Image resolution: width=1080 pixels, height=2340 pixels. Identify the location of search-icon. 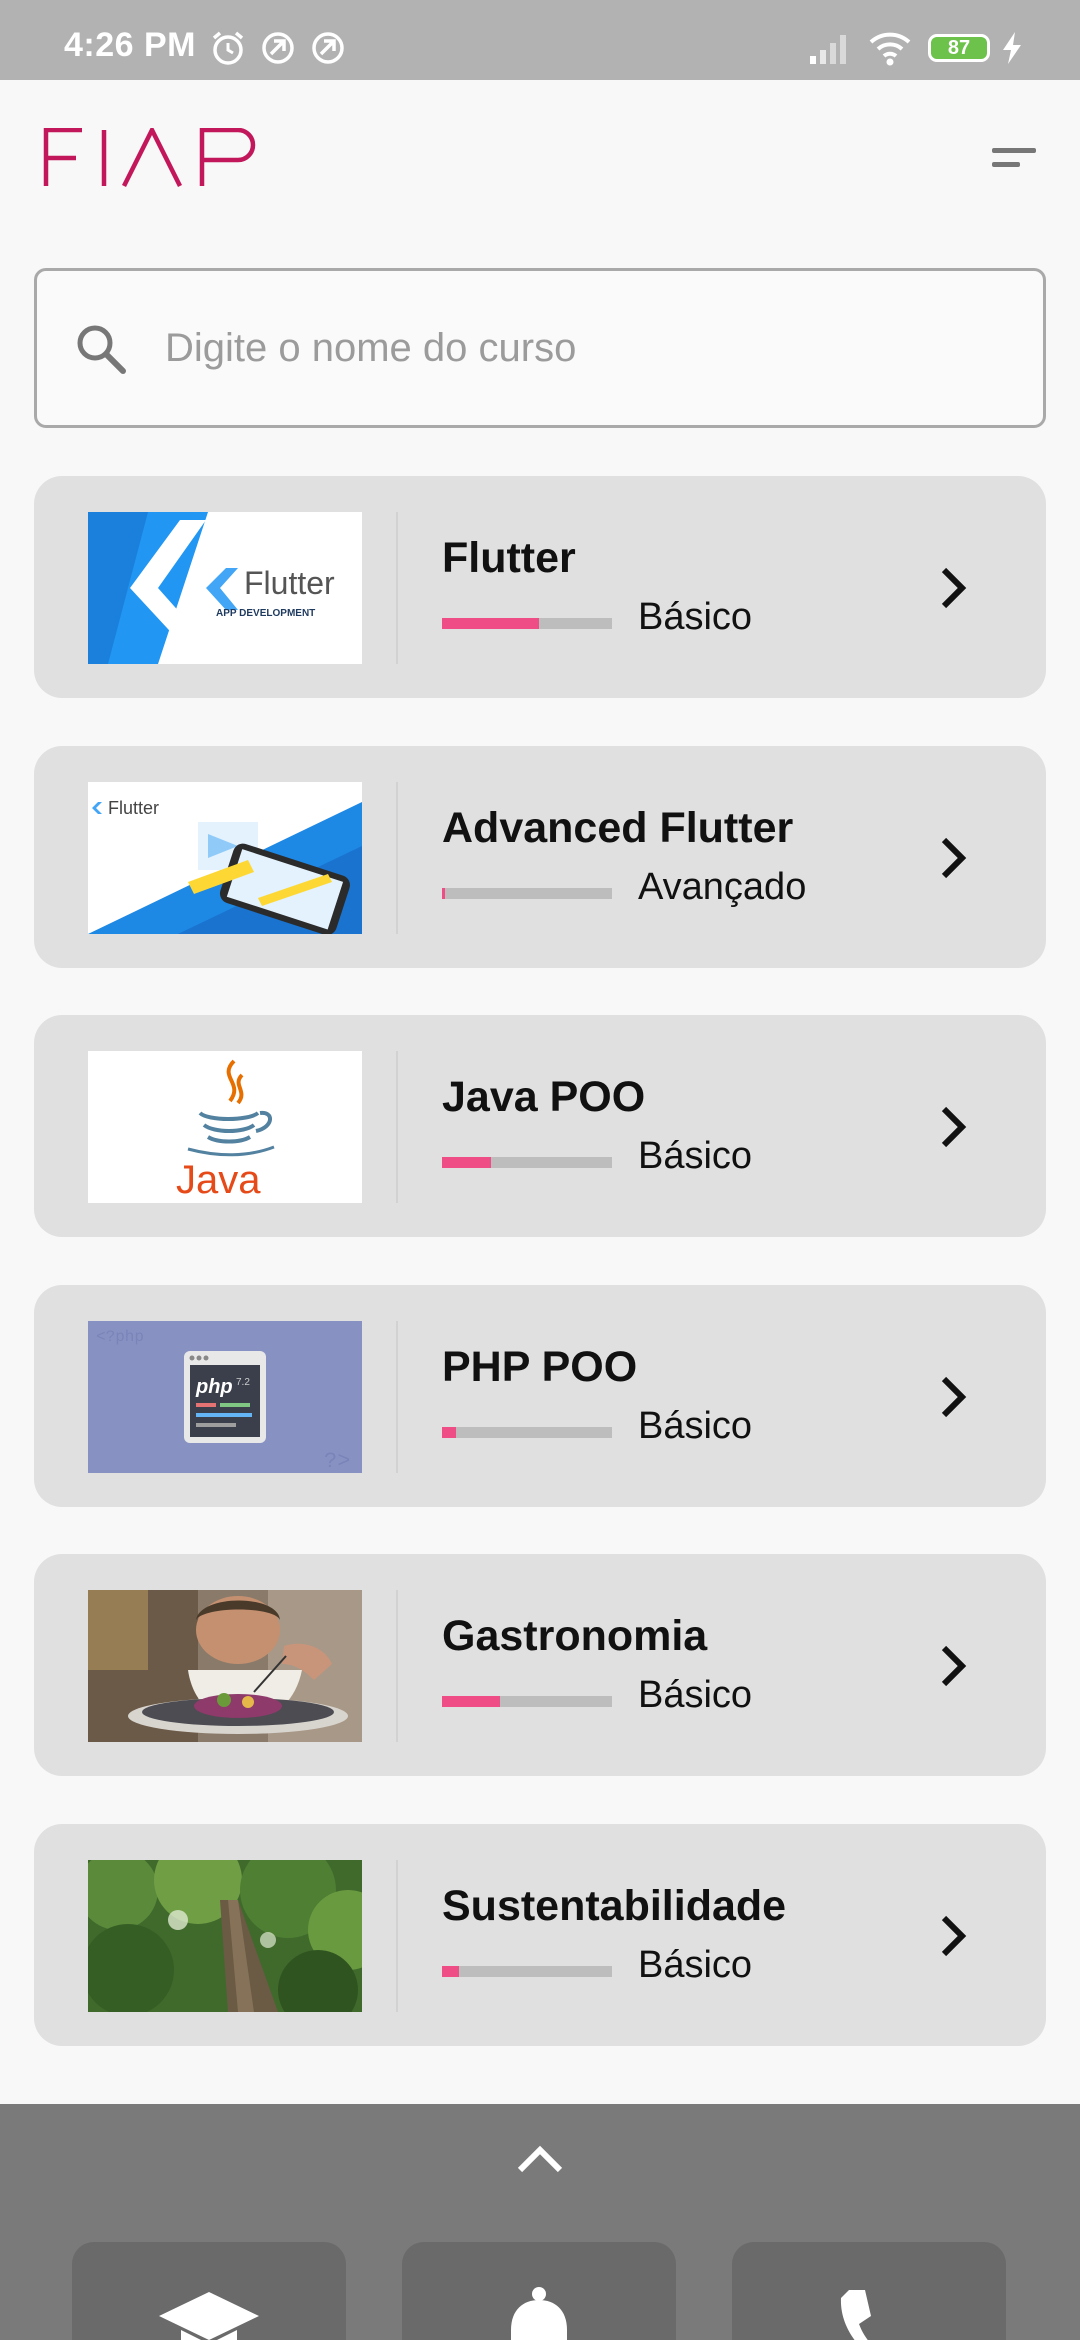
(101, 349).